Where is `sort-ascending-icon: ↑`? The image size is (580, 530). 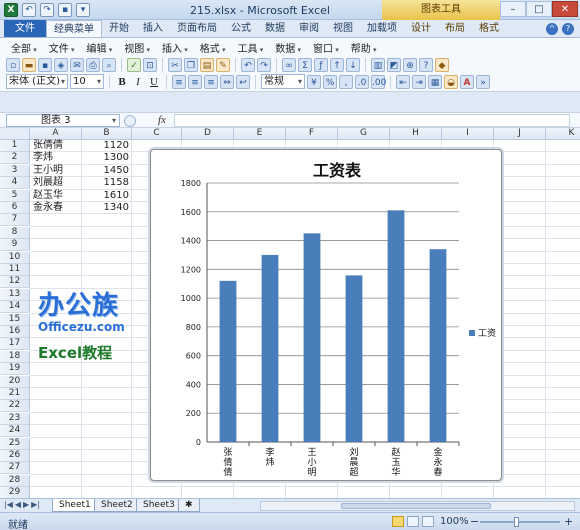
sort-ascending-icon: ↑ is located at coordinates (337, 65).